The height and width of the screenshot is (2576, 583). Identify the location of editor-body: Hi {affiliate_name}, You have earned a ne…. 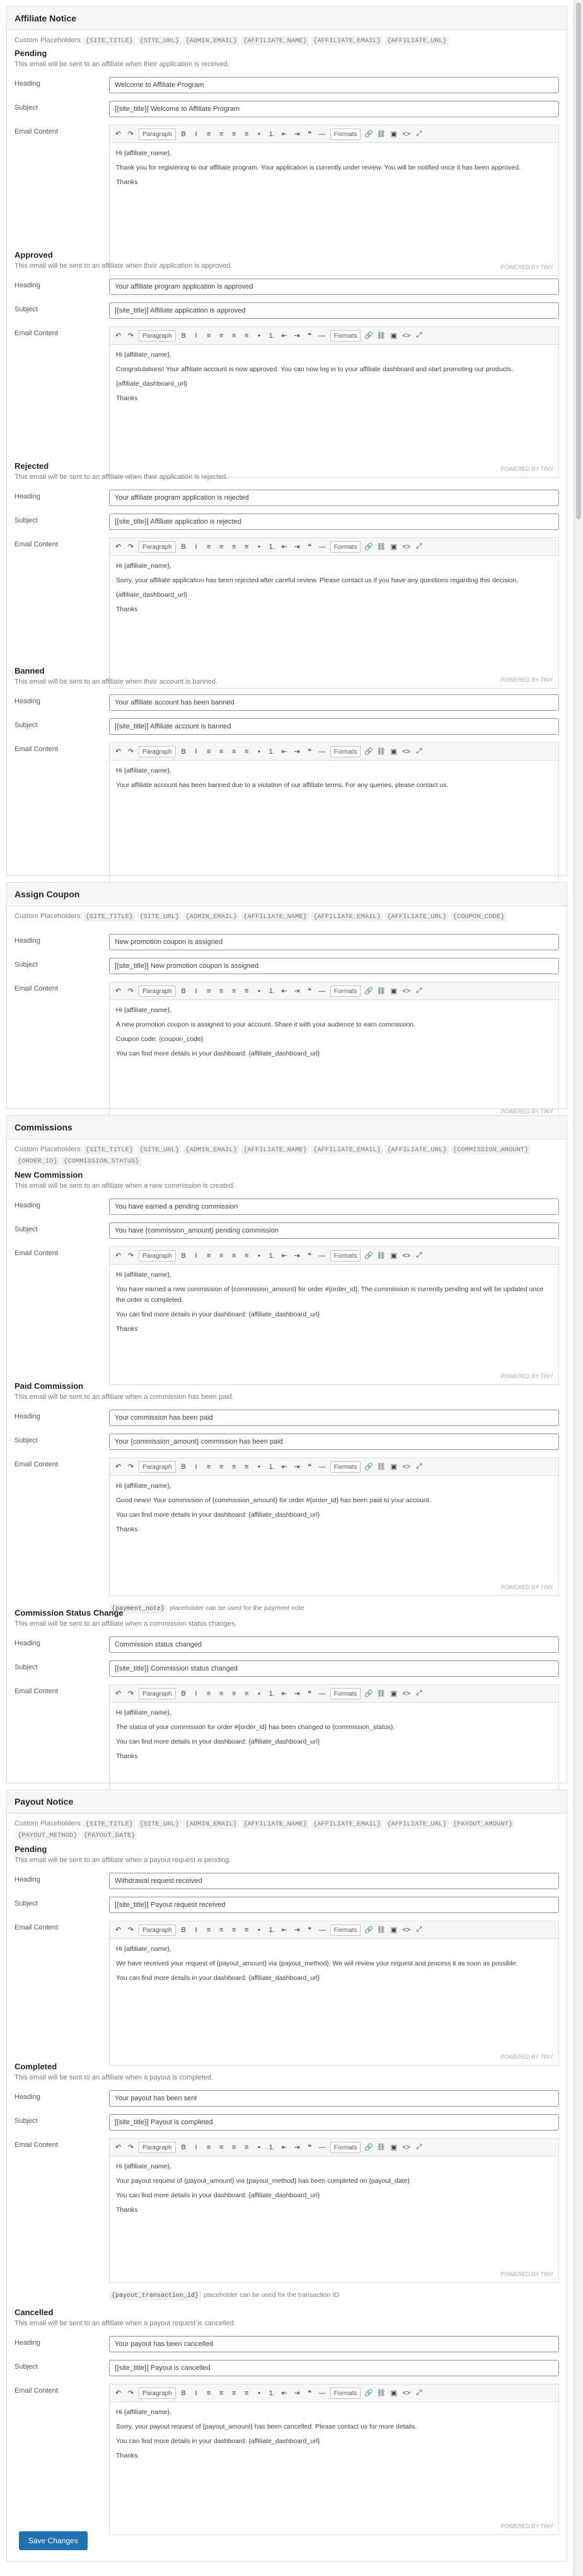
(334, 1324).